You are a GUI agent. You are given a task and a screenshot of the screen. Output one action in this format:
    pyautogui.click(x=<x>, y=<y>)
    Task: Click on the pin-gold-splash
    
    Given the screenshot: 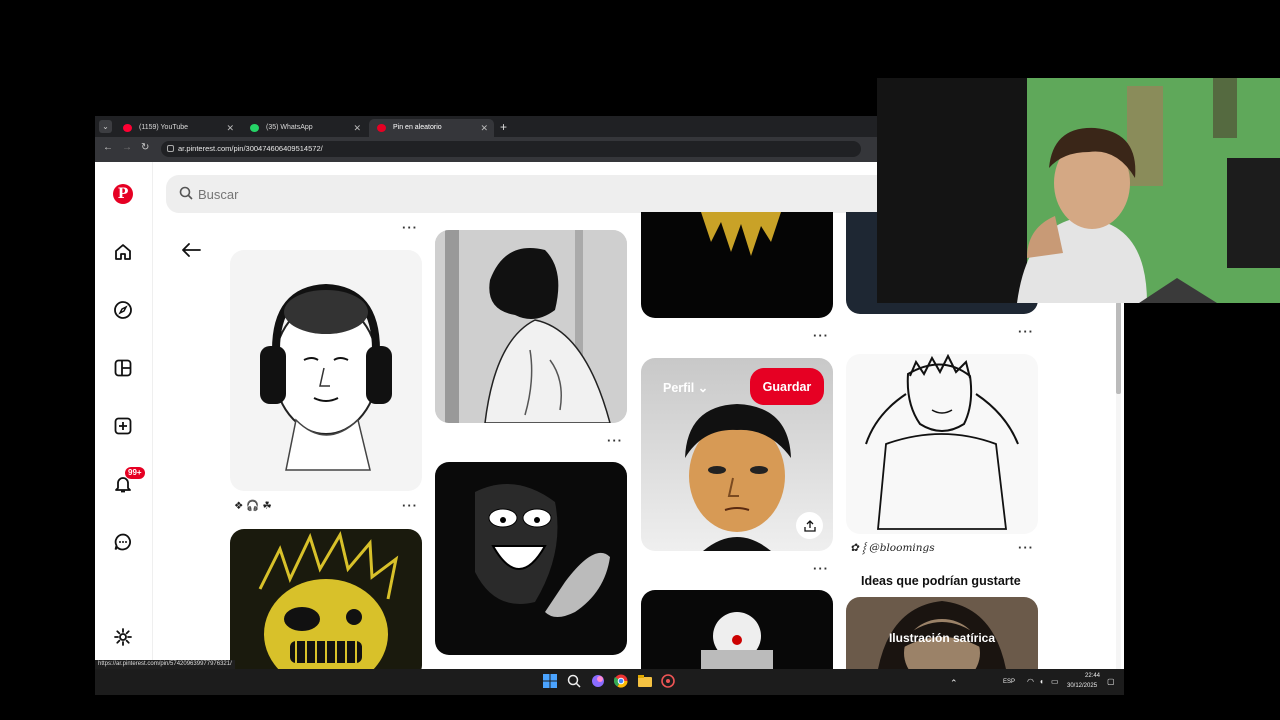 What is the action you would take?
    pyautogui.click(x=737, y=265)
    